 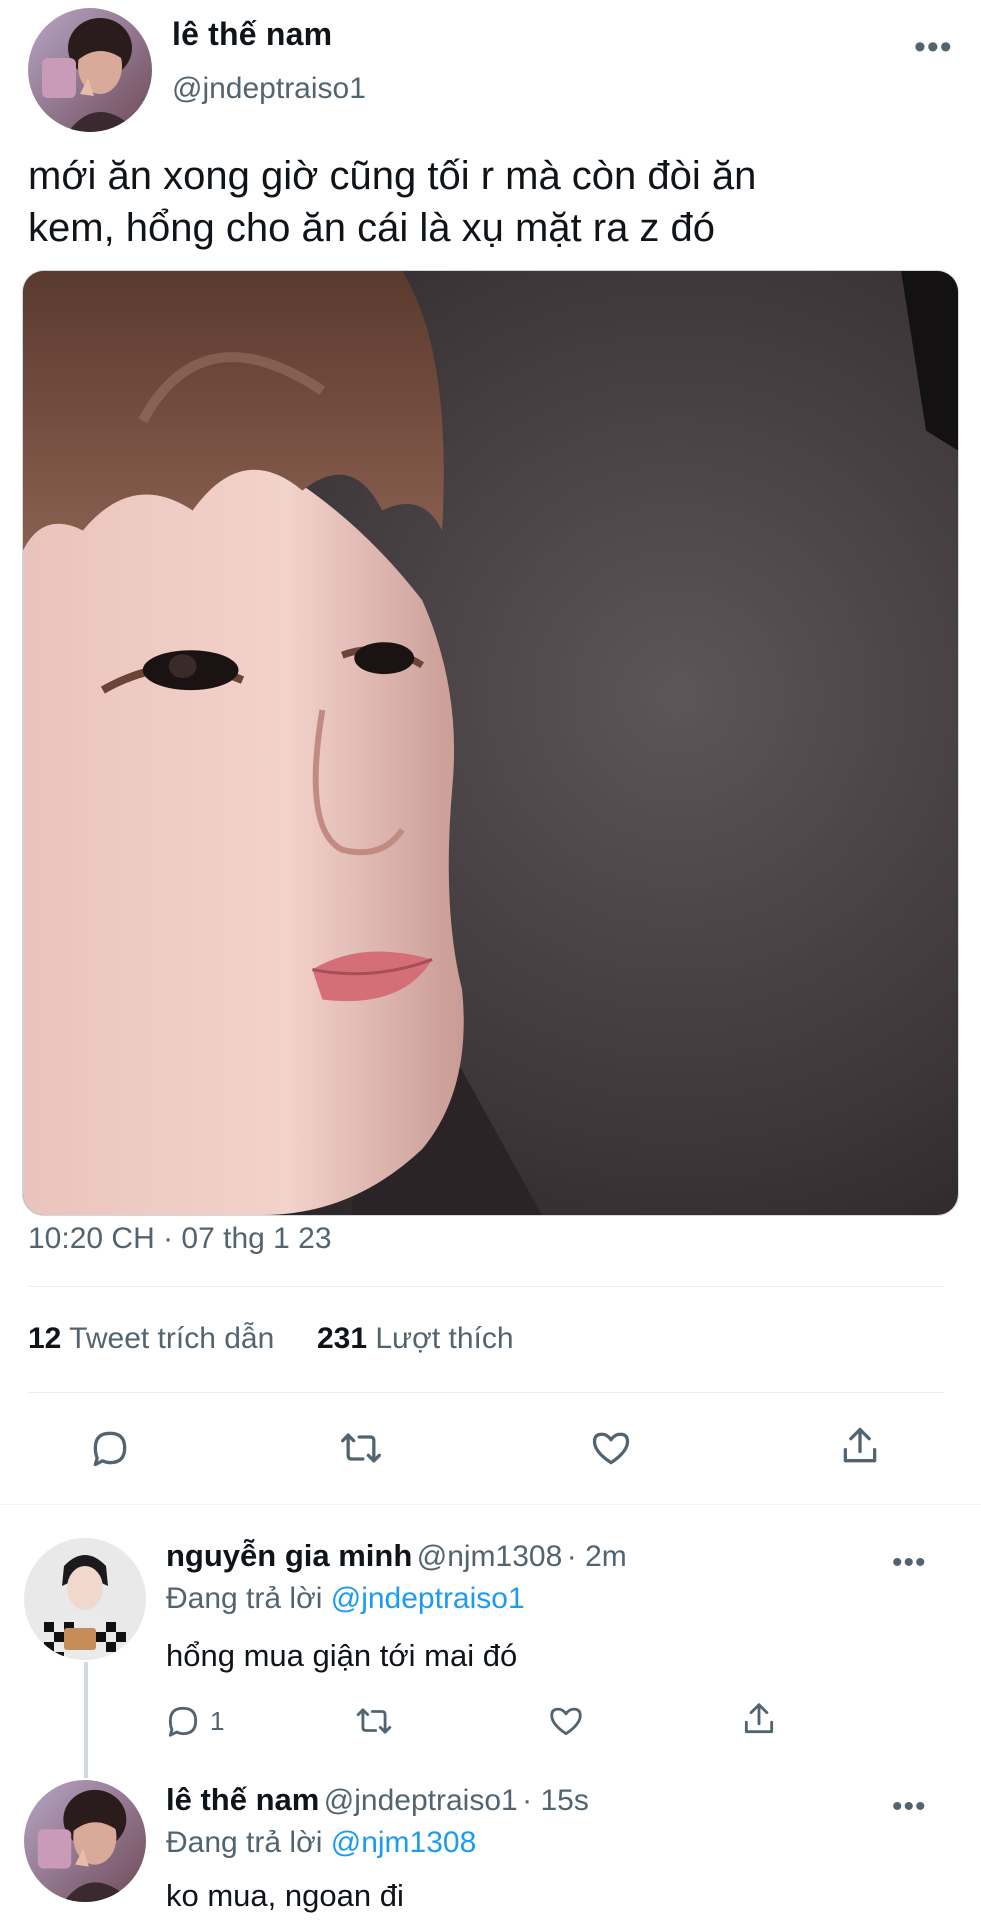 What do you see at coordinates (392, 176) in the screenshot?
I see `tweet-text-line-1: mới ăn xong giờ cũng tối r mà còn đòi ăn` at bounding box center [392, 176].